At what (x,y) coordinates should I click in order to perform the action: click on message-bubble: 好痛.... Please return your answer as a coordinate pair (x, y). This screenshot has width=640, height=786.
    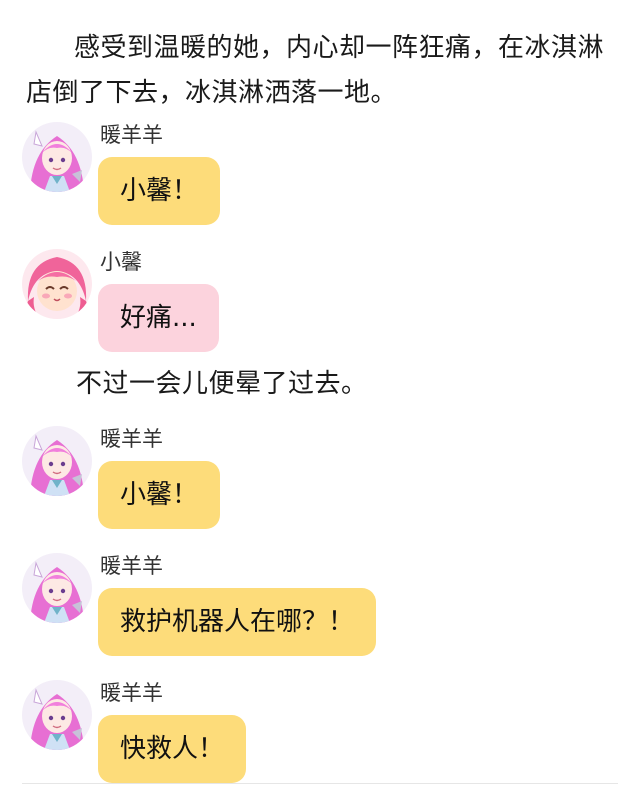
    Looking at the image, I should click on (158, 318).